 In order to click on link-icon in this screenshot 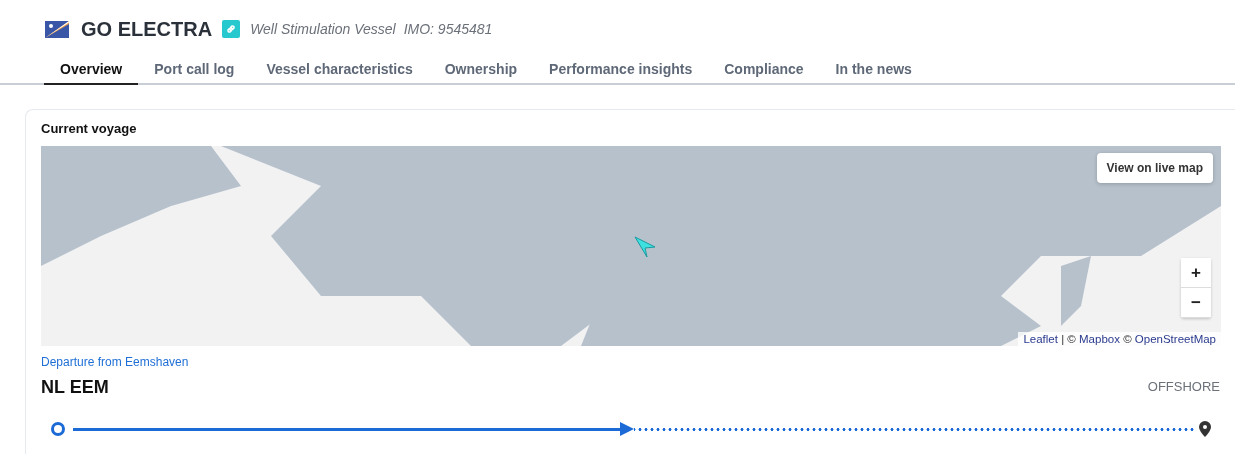, I will do `click(231, 29)`.